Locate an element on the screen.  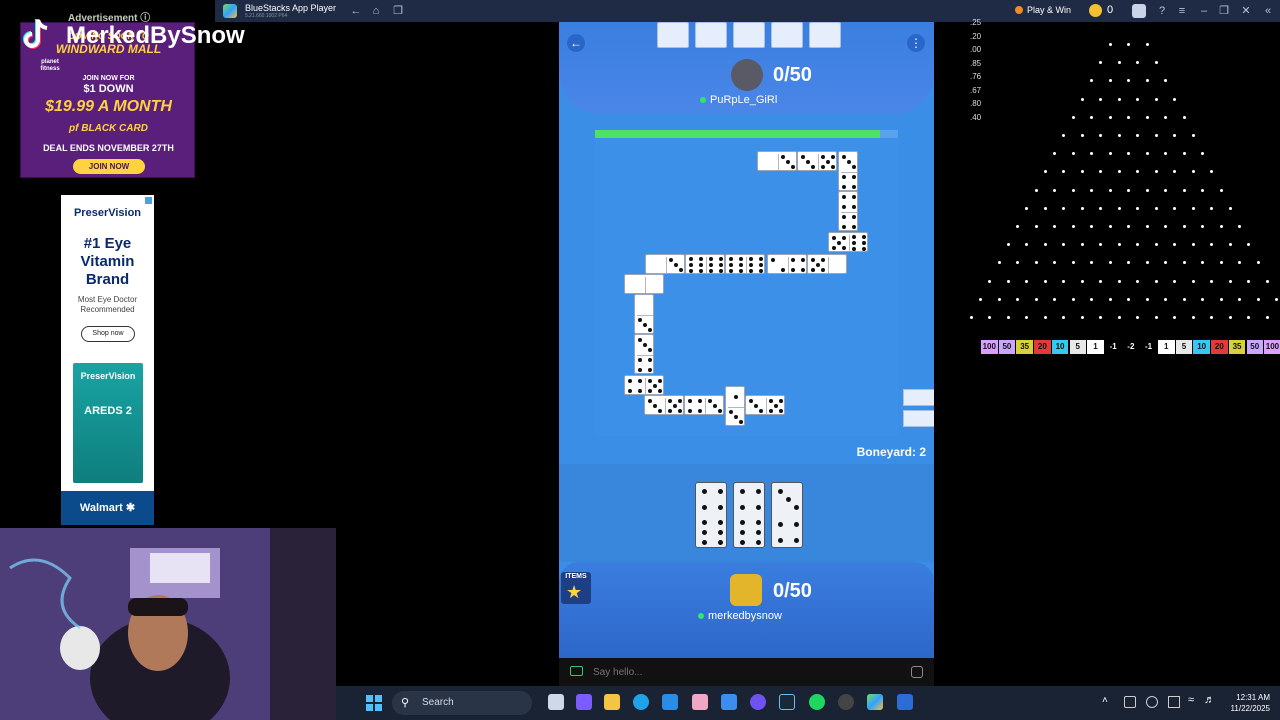
copilot-icon is located at coordinates (584, 702).